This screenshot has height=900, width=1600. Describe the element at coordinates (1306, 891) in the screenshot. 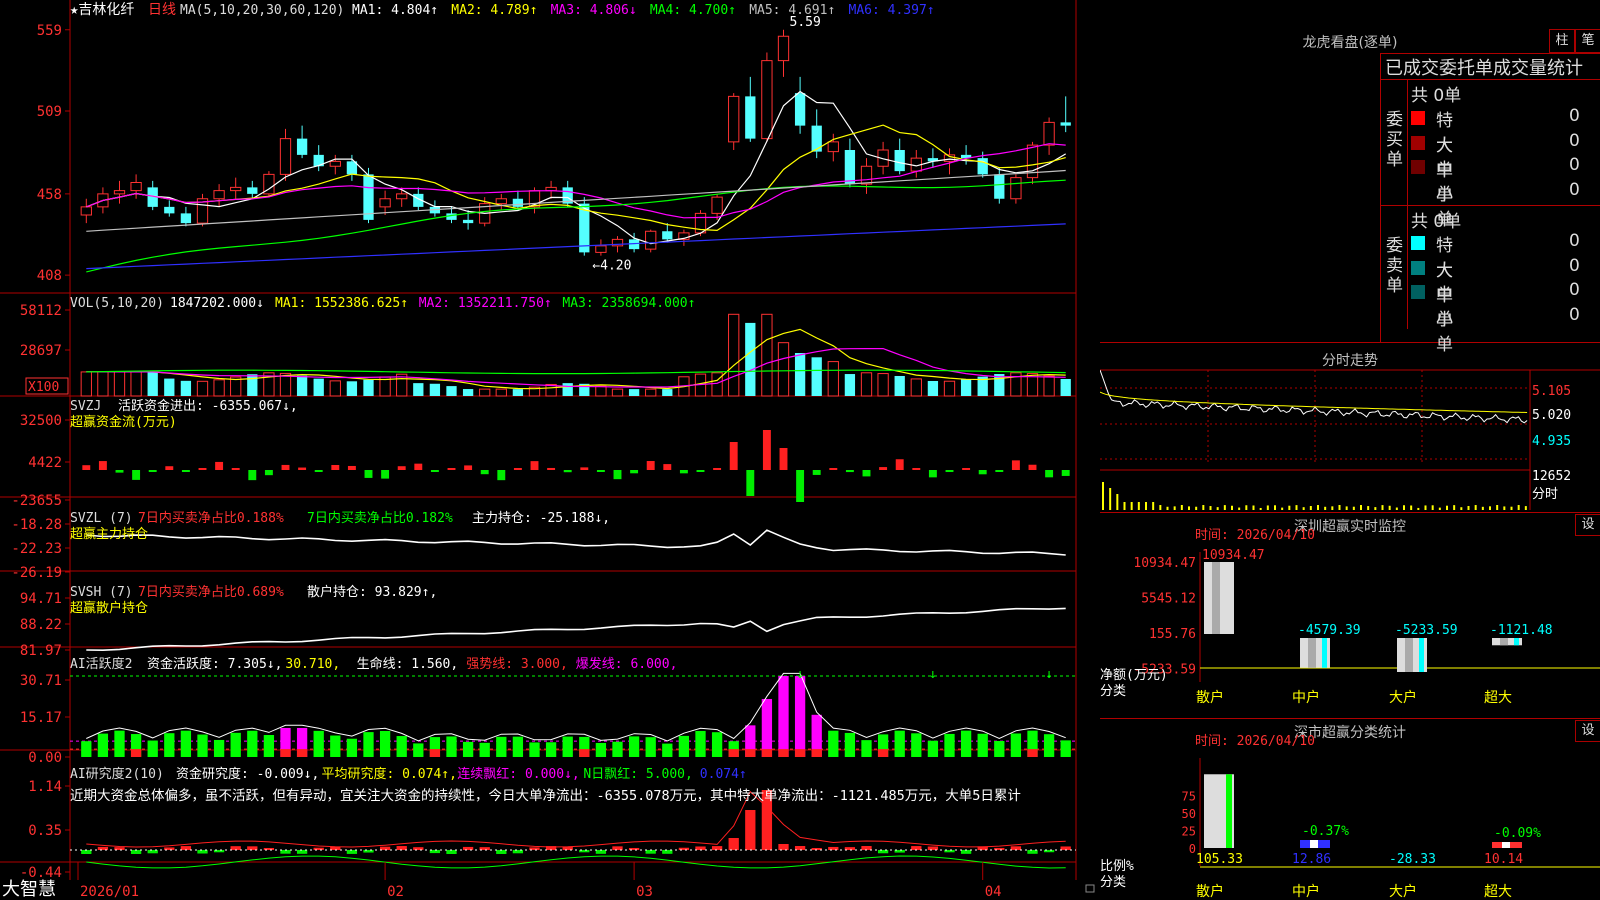

I see `szc-category-label: 中户` at that location.